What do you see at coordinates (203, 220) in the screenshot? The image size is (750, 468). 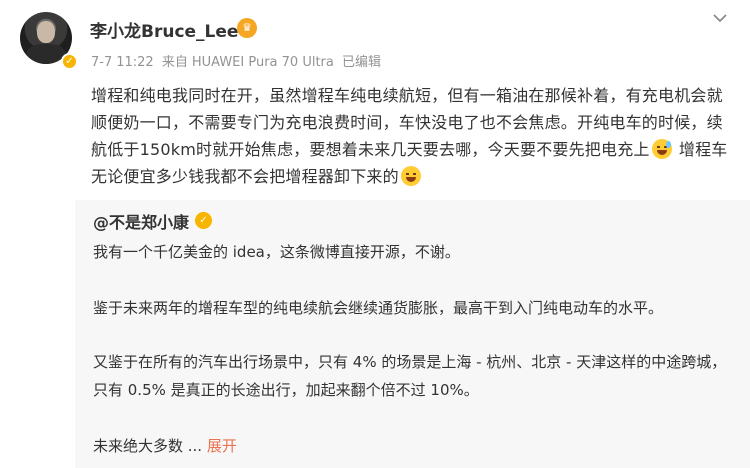 I see `repost-verified-badge-icon: ✓` at bounding box center [203, 220].